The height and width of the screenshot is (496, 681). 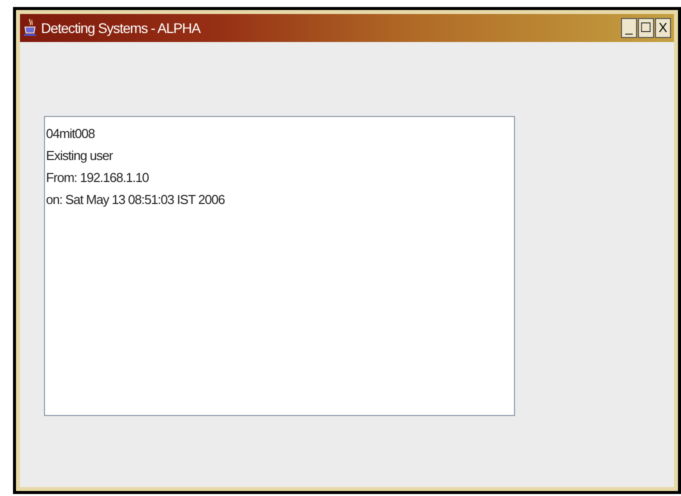 I want to click on window-title: Detecting Systems - ALPHA, so click(x=121, y=28).